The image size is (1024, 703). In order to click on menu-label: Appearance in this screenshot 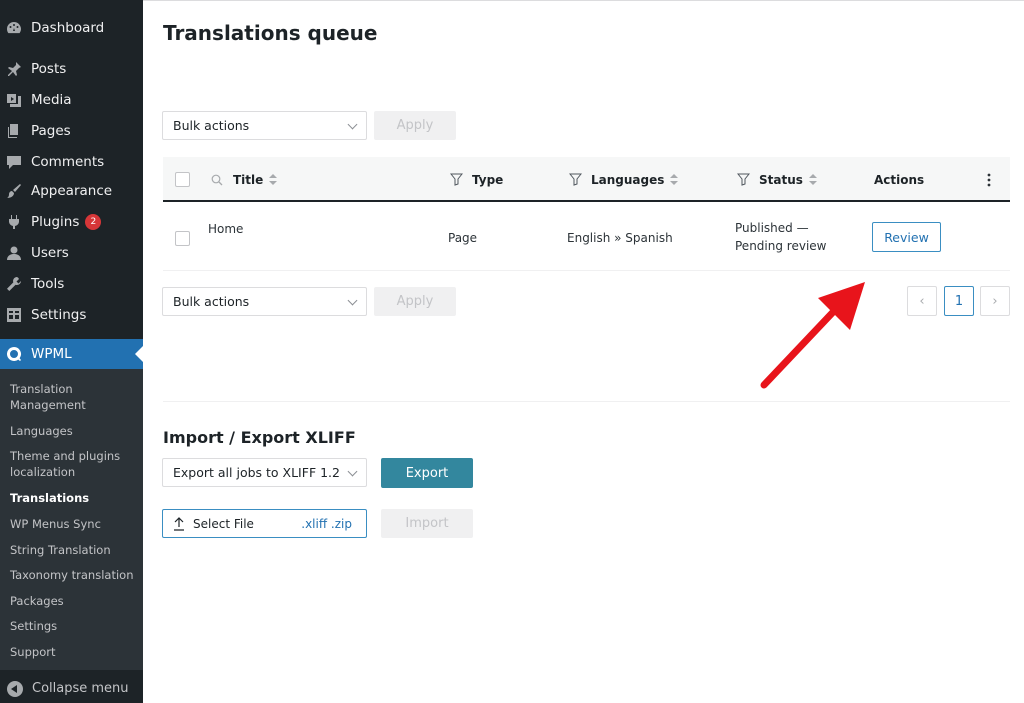, I will do `click(72, 190)`.